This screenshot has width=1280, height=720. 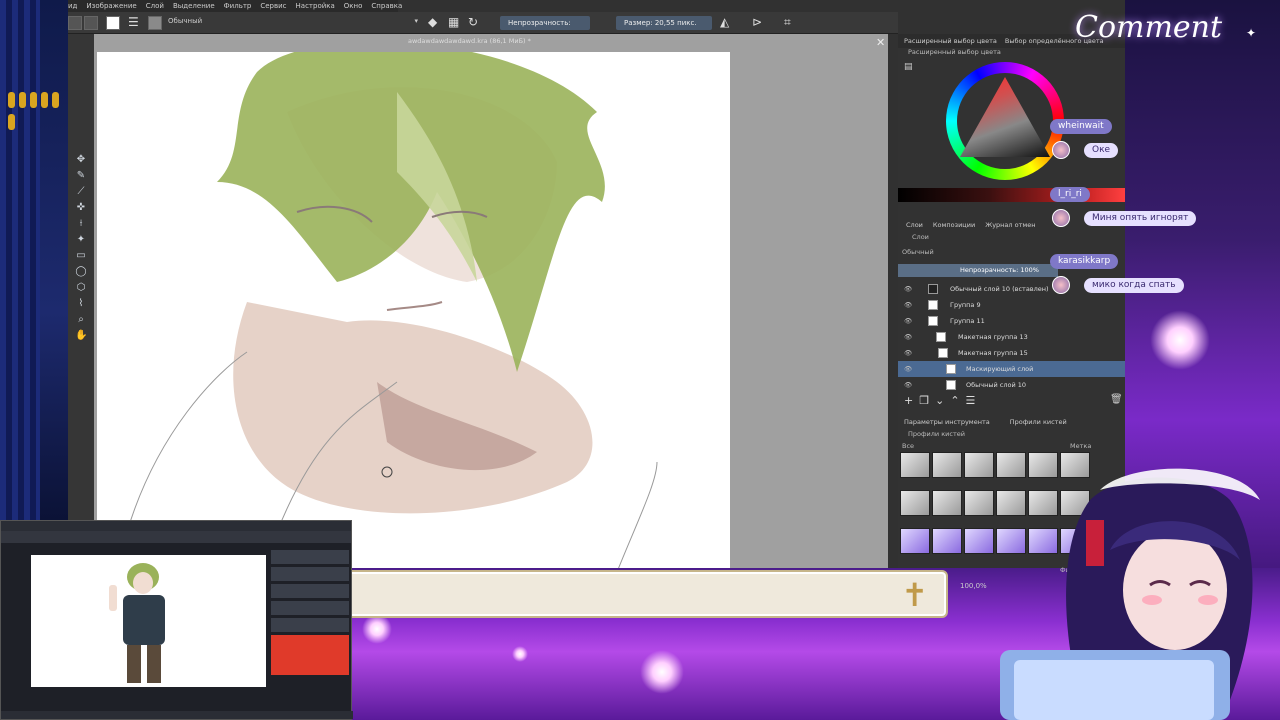 I want to click on opacity-slider: Непрозрачность: 100%, so click(x=545, y=28).